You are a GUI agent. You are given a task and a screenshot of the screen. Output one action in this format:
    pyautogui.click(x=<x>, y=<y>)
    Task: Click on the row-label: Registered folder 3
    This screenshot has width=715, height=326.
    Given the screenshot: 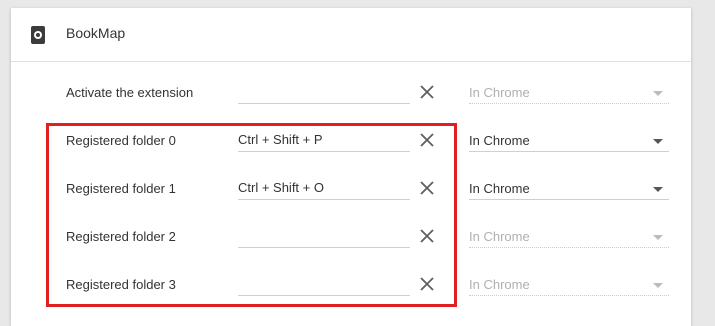 What is the action you would take?
    pyautogui.click(x=121, y=284)
    